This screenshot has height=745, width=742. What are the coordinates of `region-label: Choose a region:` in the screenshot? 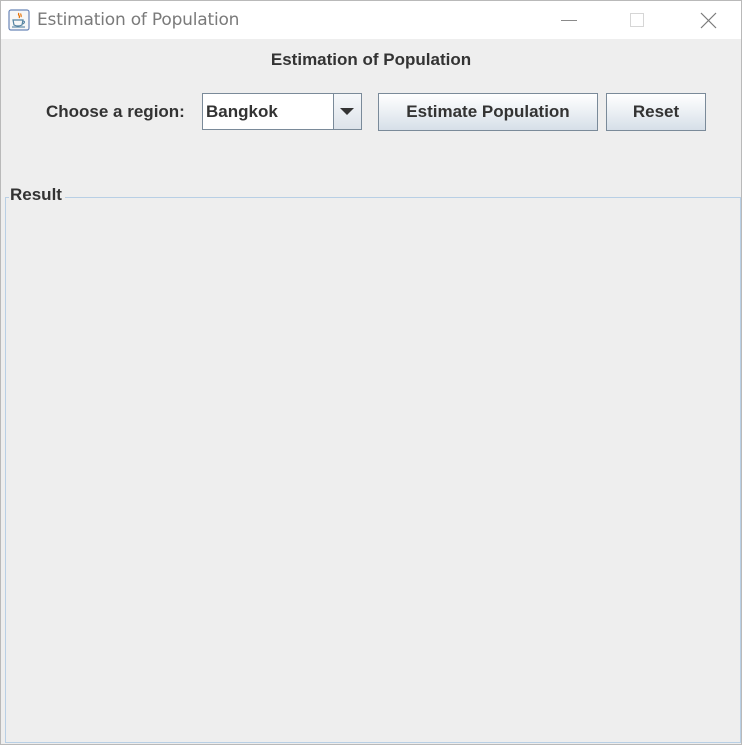 It's located at (115, 111).